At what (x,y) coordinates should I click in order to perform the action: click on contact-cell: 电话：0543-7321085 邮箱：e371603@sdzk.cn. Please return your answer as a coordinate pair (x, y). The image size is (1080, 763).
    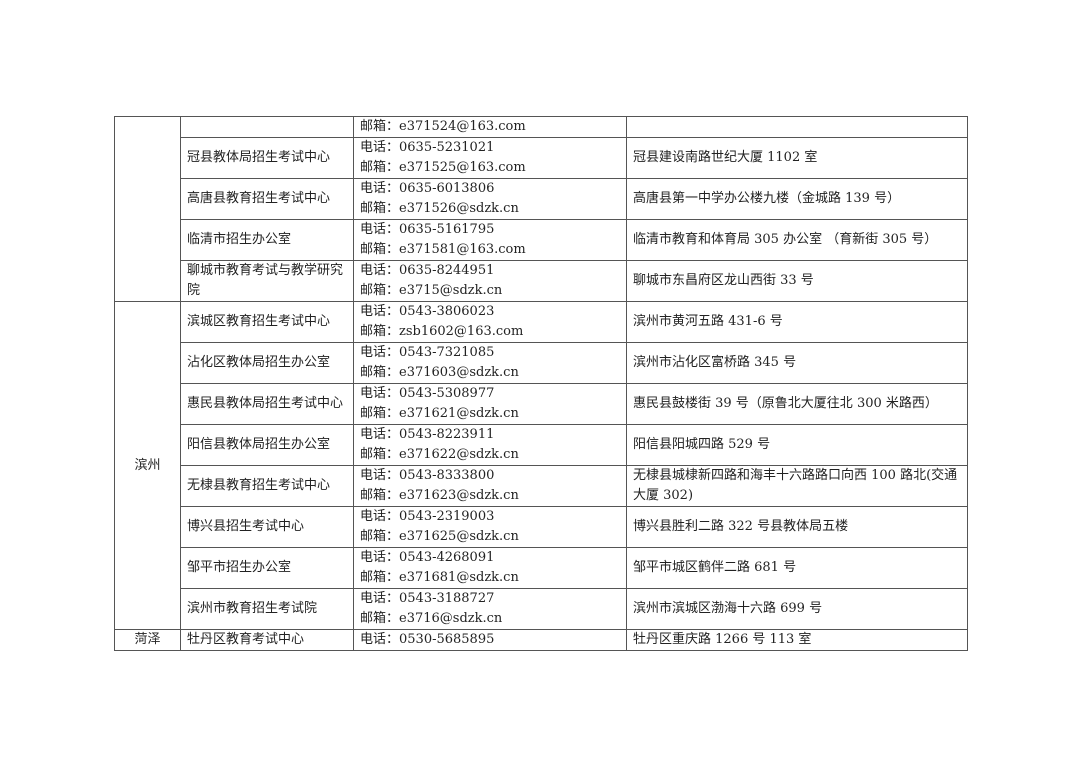
    Looking at the image, I should click on (490, 363).